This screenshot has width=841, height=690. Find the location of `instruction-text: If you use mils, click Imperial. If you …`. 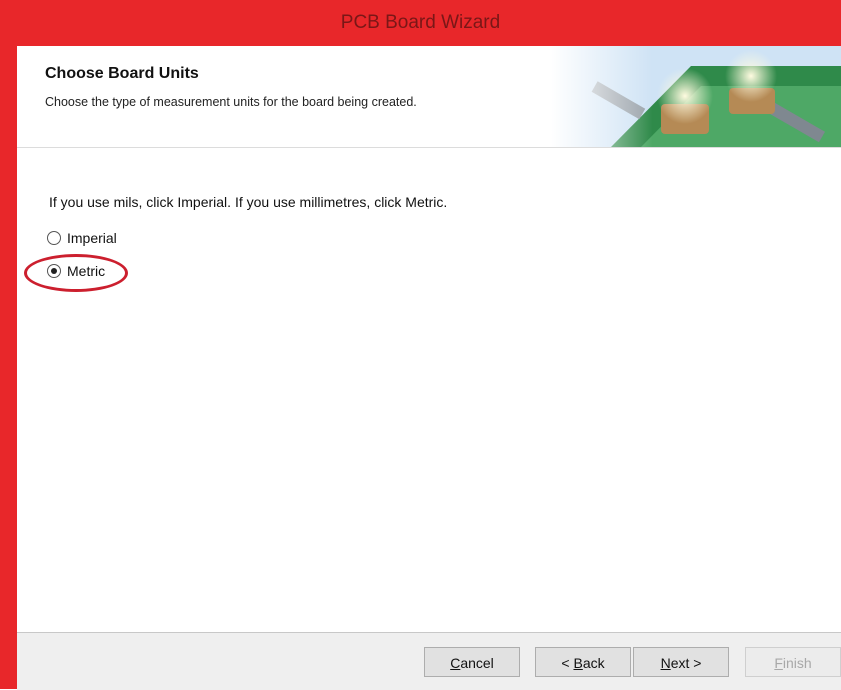

instruction-text: If you use mils, click Imperial. If you … is located at coordinates (248, 202).